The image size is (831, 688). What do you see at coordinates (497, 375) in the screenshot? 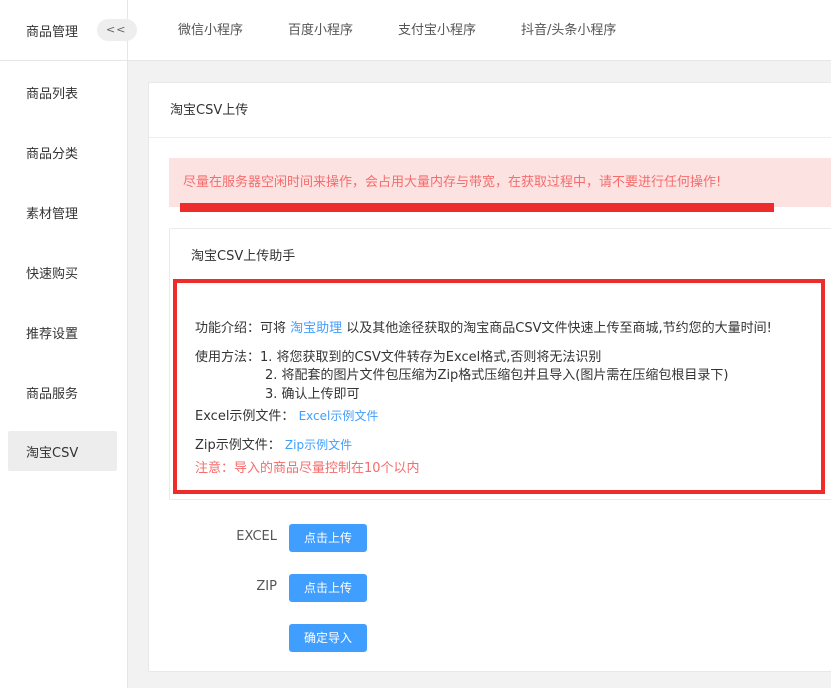
I see `usage-step-2: 2. 将配套的图片文件包压缩为Zip格式压缩包并且导入(图片需在压缩包根目录下)` at bounding box center [497, 375].